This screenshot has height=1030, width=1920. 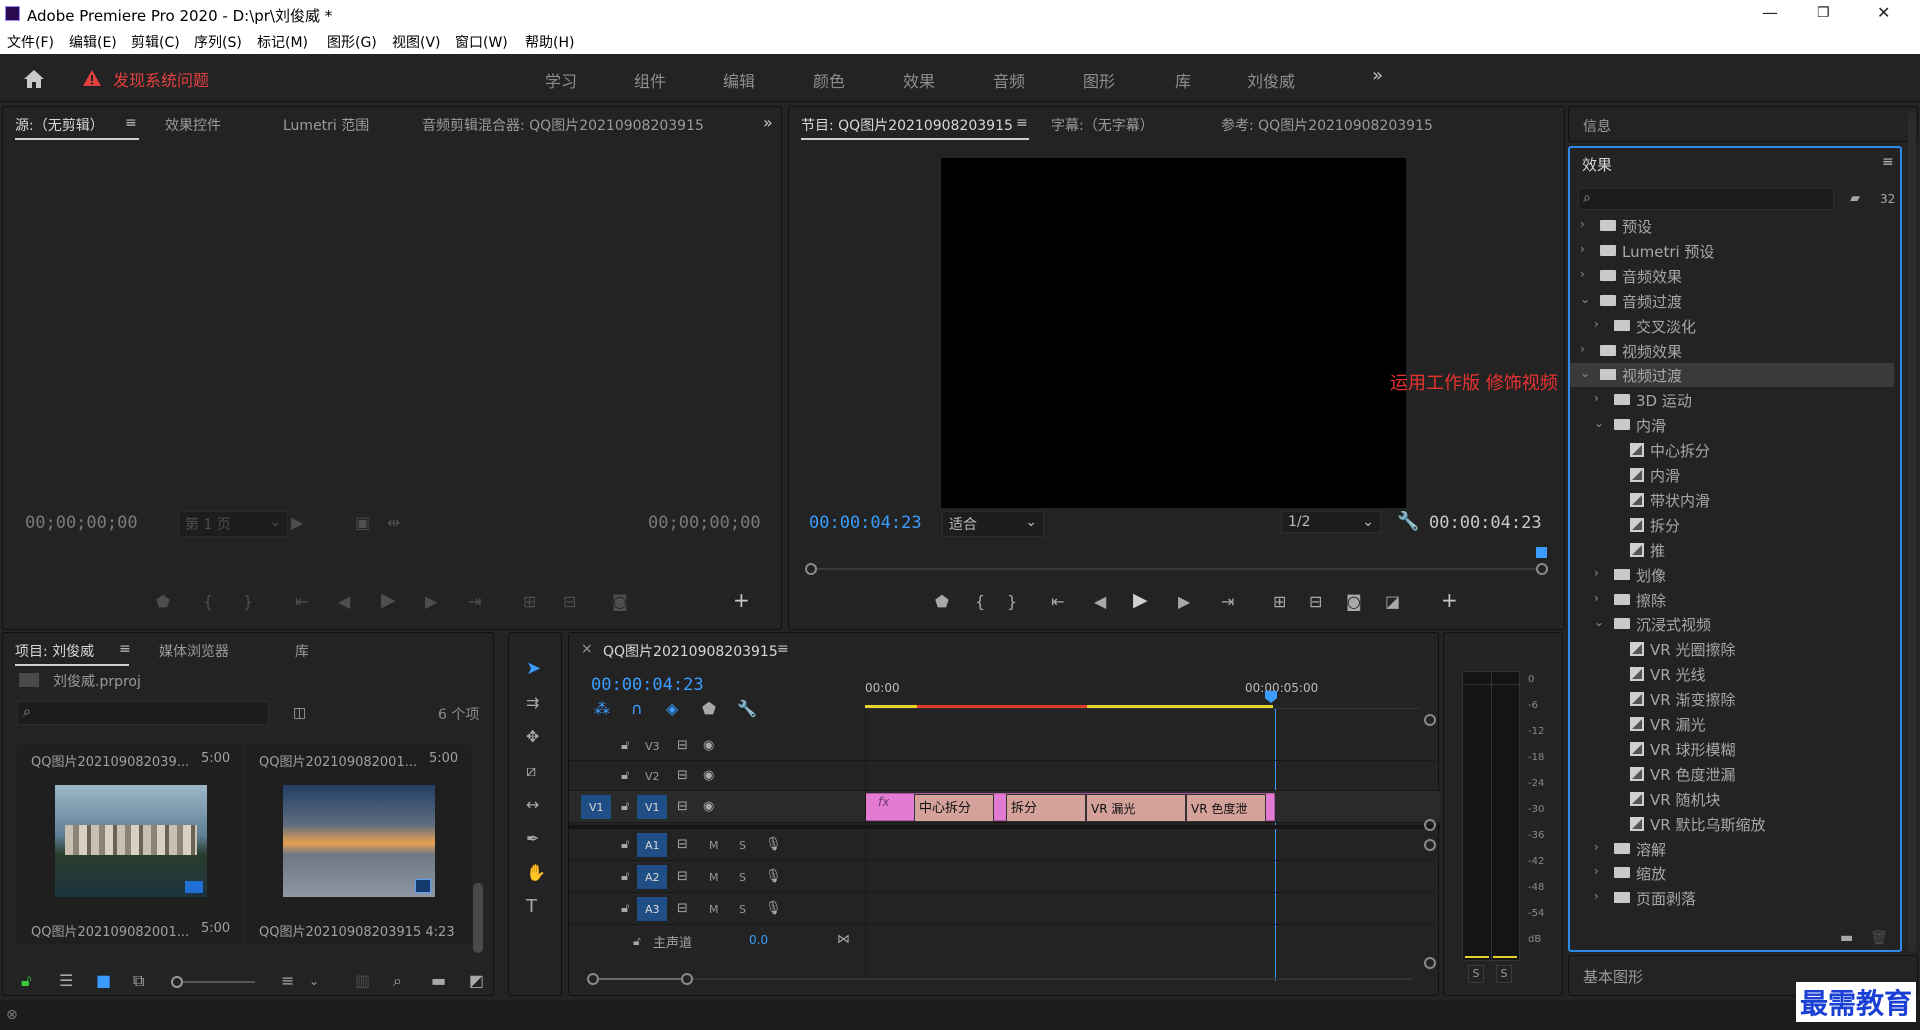 What do you see at coordinates (1377, 75) in the screenshot?
I see `workspace-more-icon: »` at bounding box center [1377, 75].